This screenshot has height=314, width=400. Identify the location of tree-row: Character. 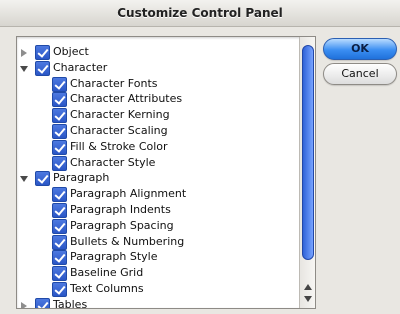
(158, 68).